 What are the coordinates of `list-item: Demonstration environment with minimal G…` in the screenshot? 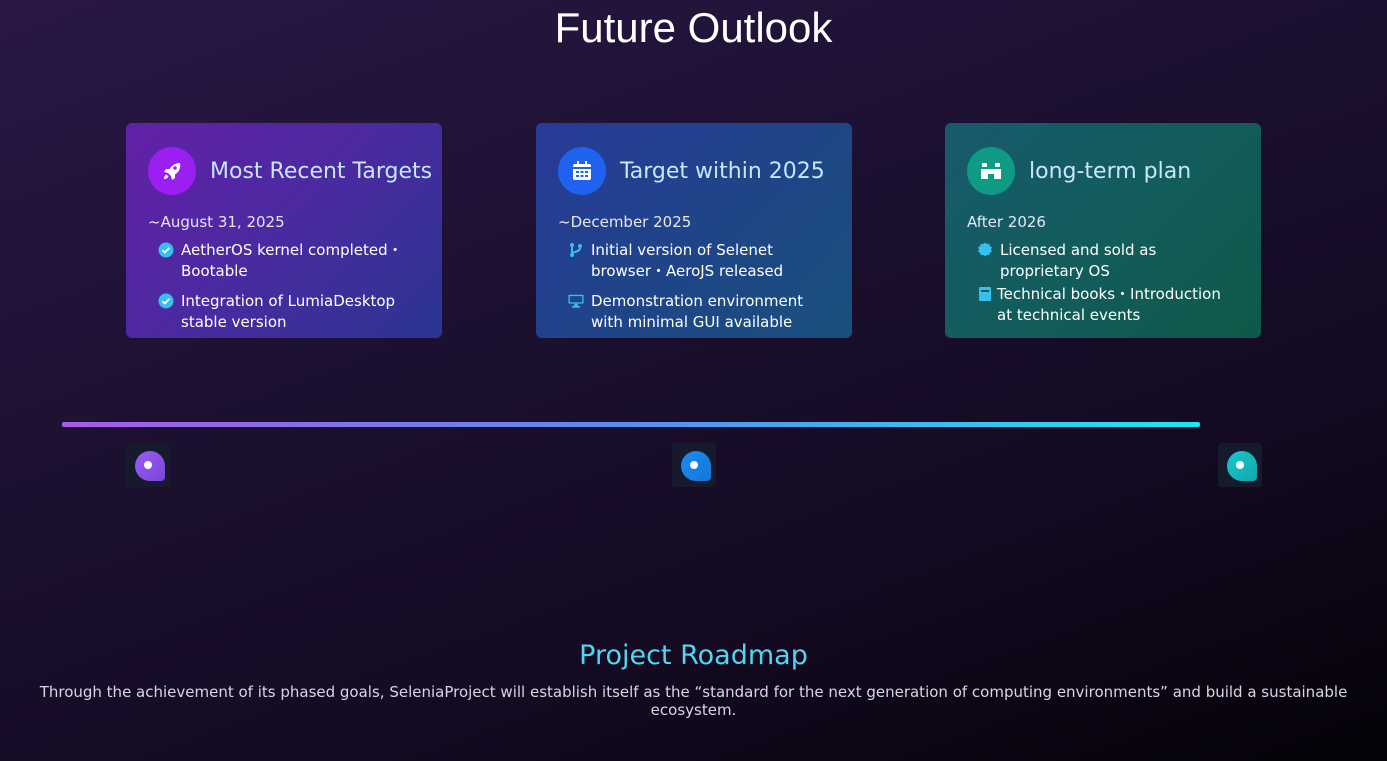 It's located at (695, 312).